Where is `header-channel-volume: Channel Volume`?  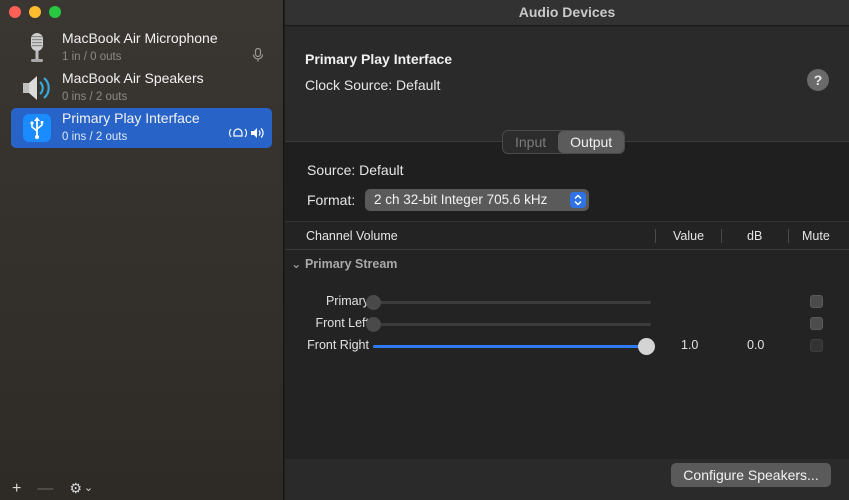
header-channel-volume: Channel Volume is located at coordinates (352, 236).